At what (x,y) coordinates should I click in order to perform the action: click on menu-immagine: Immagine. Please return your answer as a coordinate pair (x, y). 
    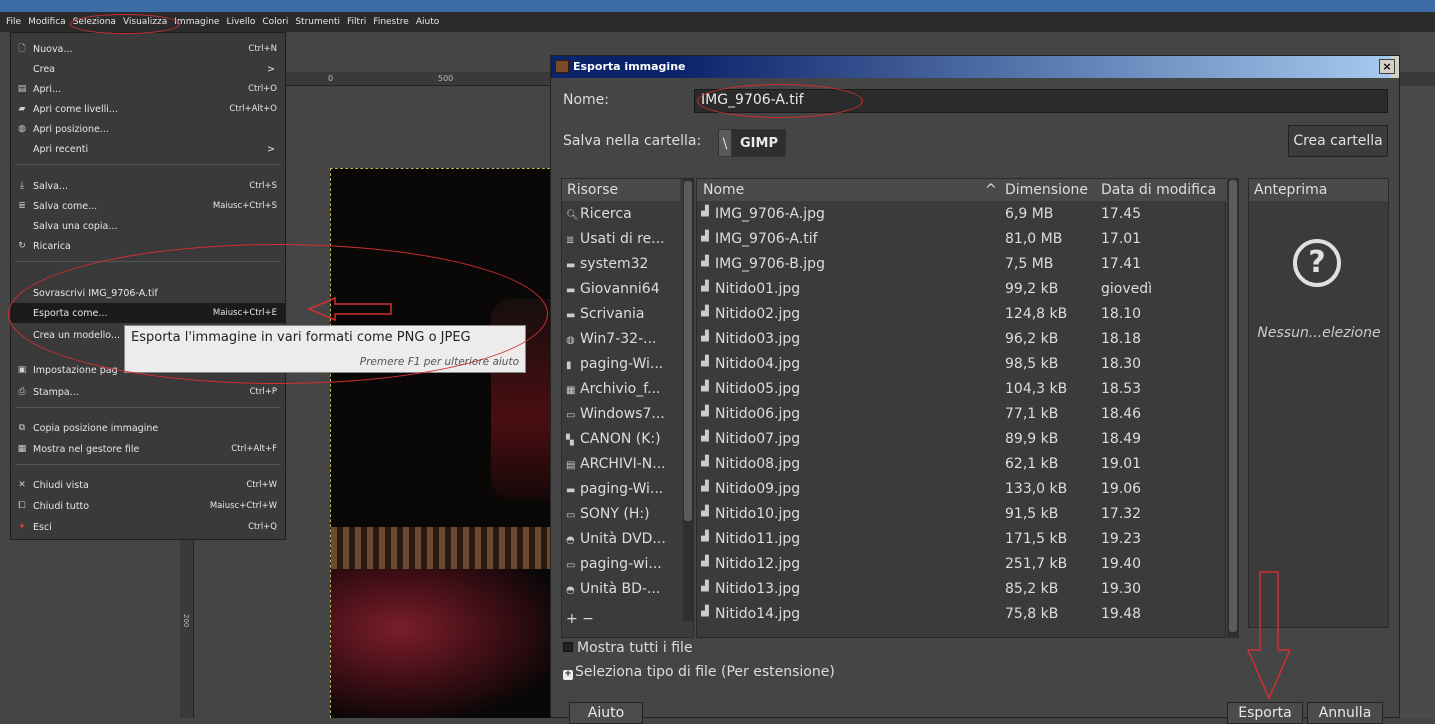
    Looking at the image, I should click on (196, 22).